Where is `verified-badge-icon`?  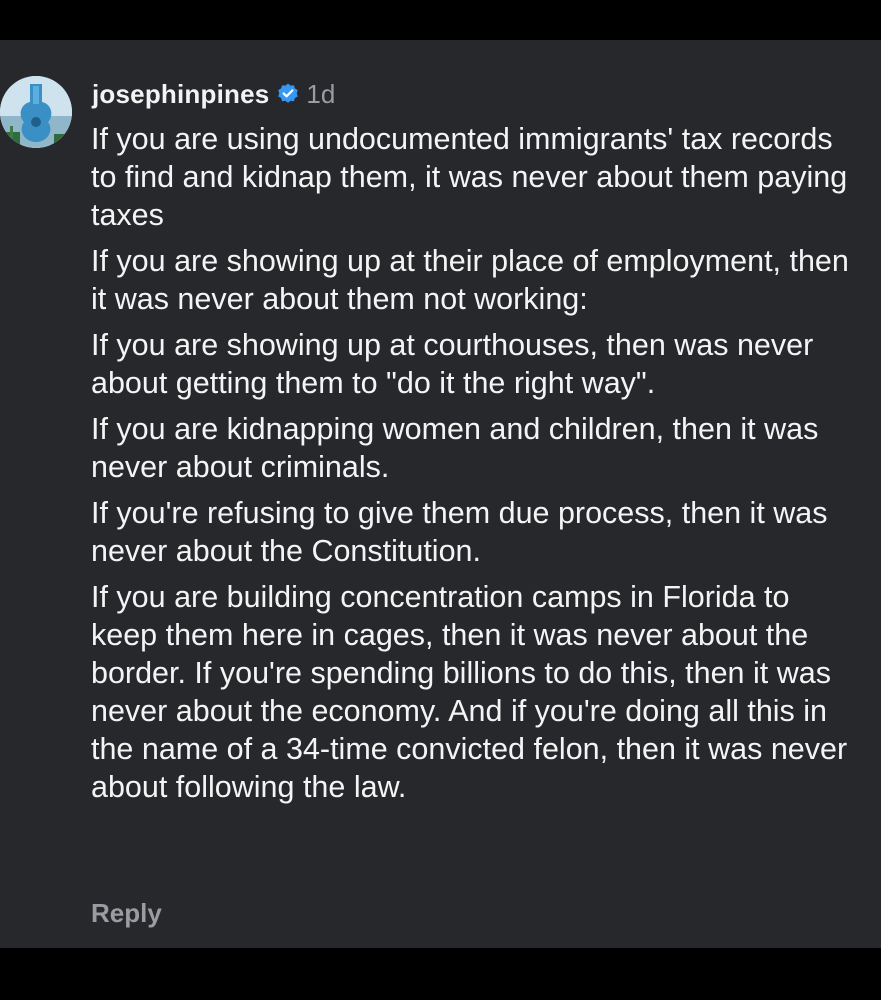
verified-badge-icon is located at coordinates (288, 94).